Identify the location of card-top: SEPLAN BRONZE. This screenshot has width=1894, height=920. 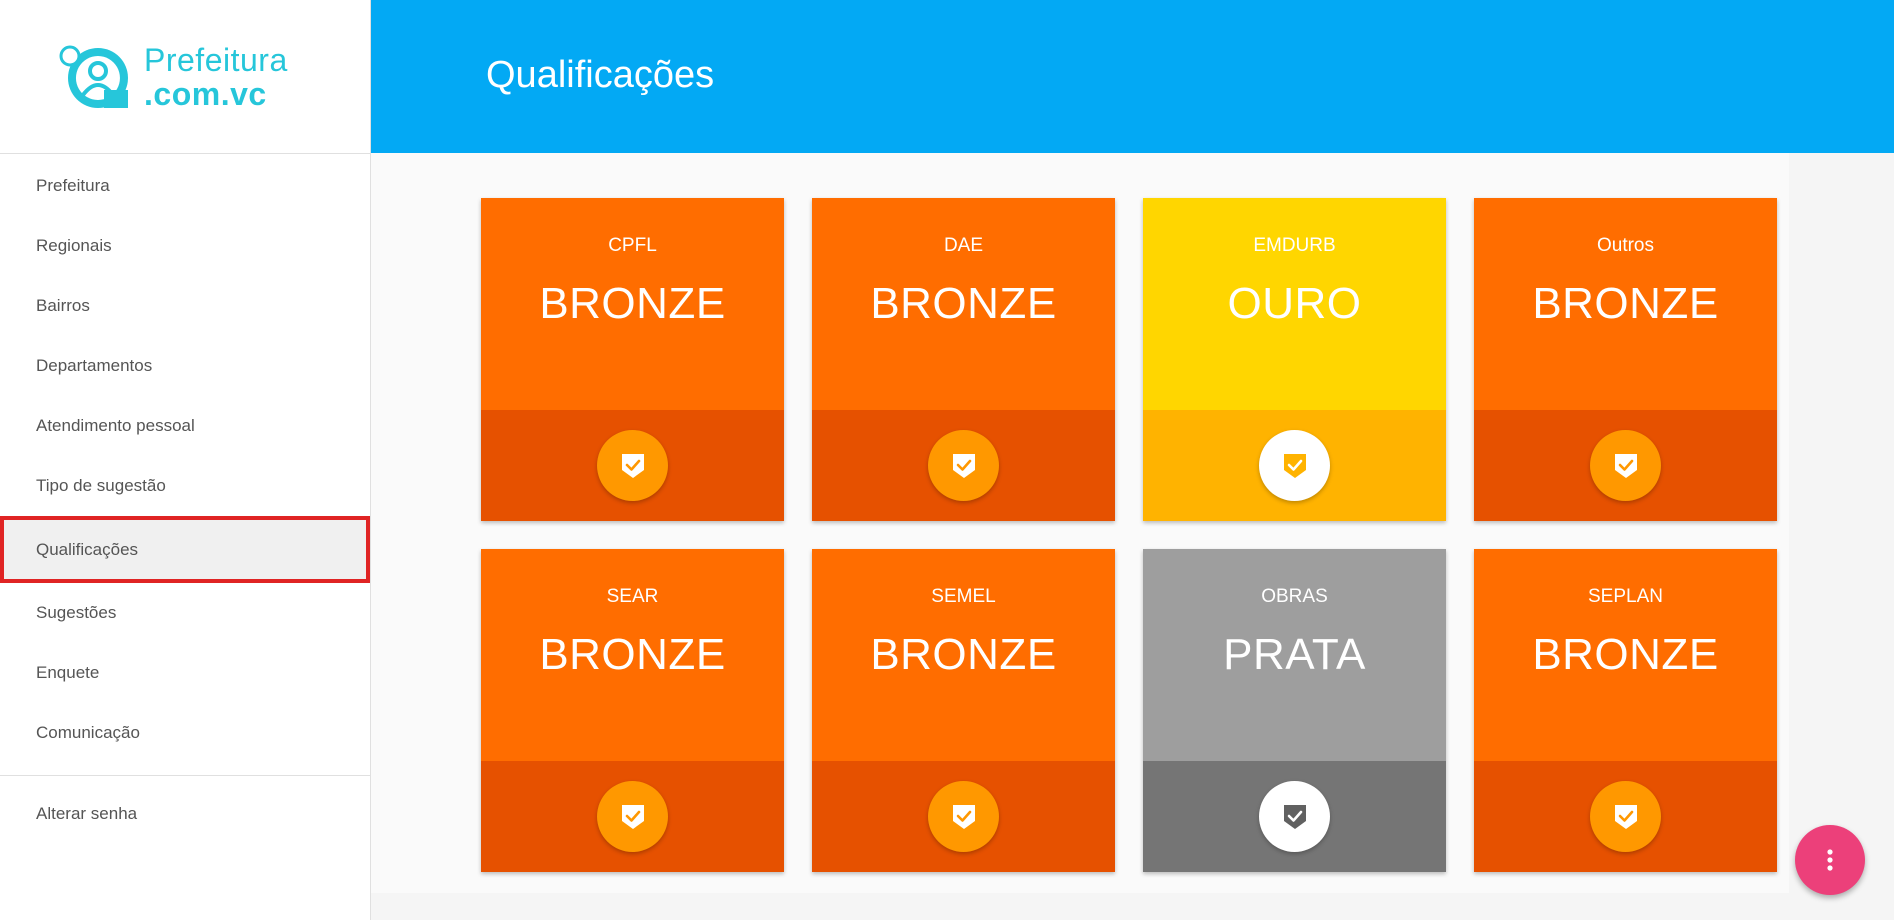
(1625, 655).